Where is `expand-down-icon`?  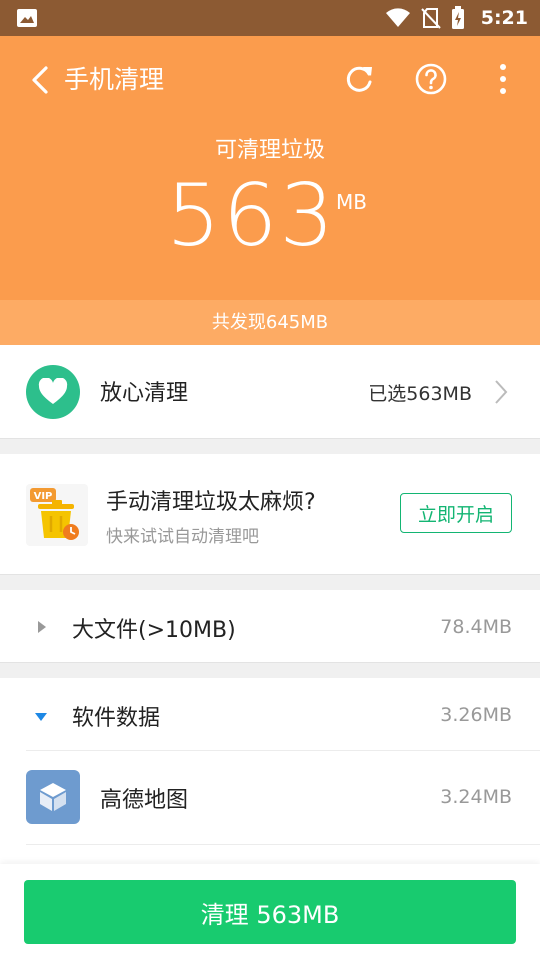 expand-down-icon is located at coordinates (41, 717).